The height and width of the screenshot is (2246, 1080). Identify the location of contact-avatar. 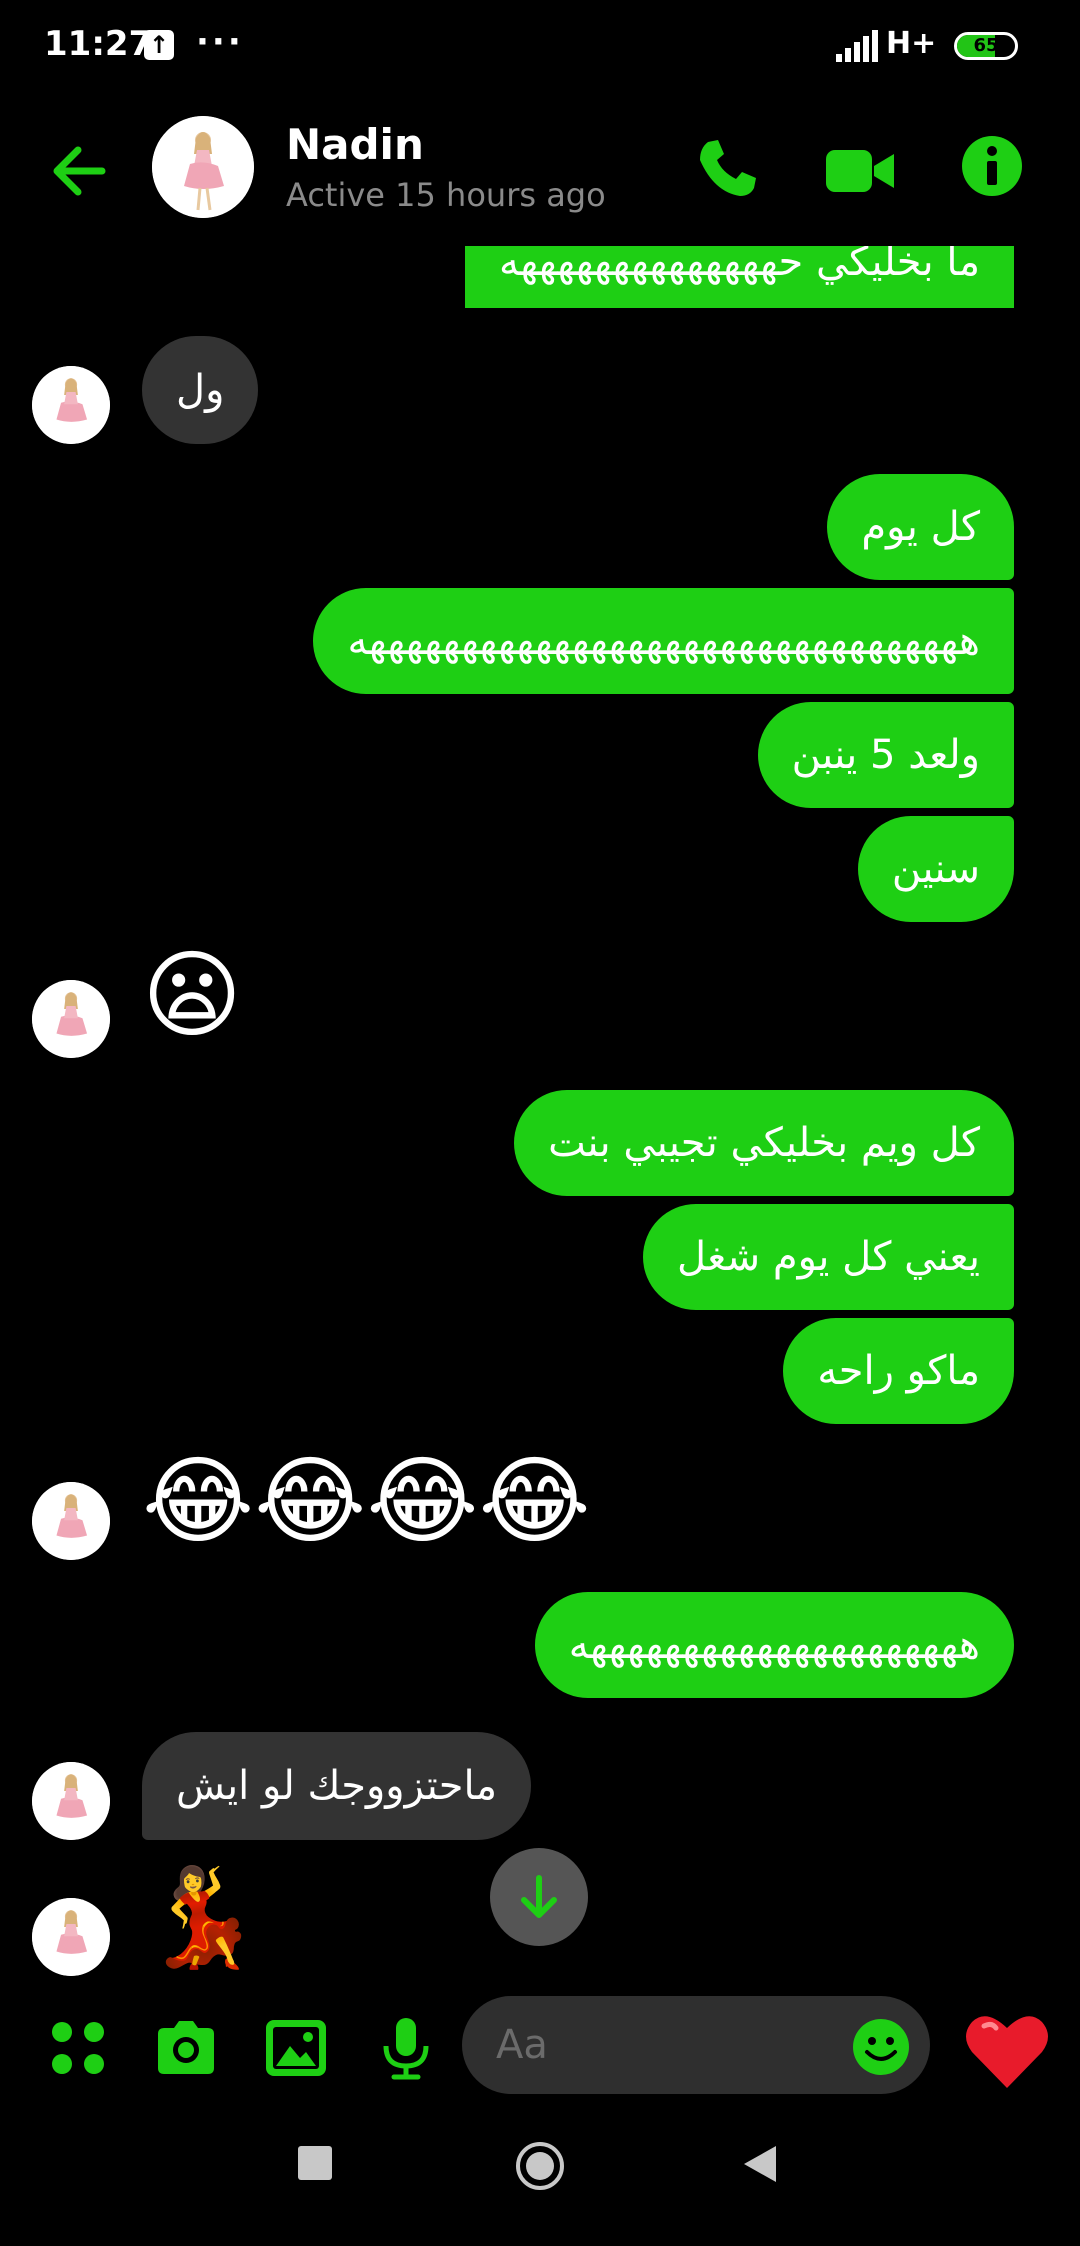
(203, 167).